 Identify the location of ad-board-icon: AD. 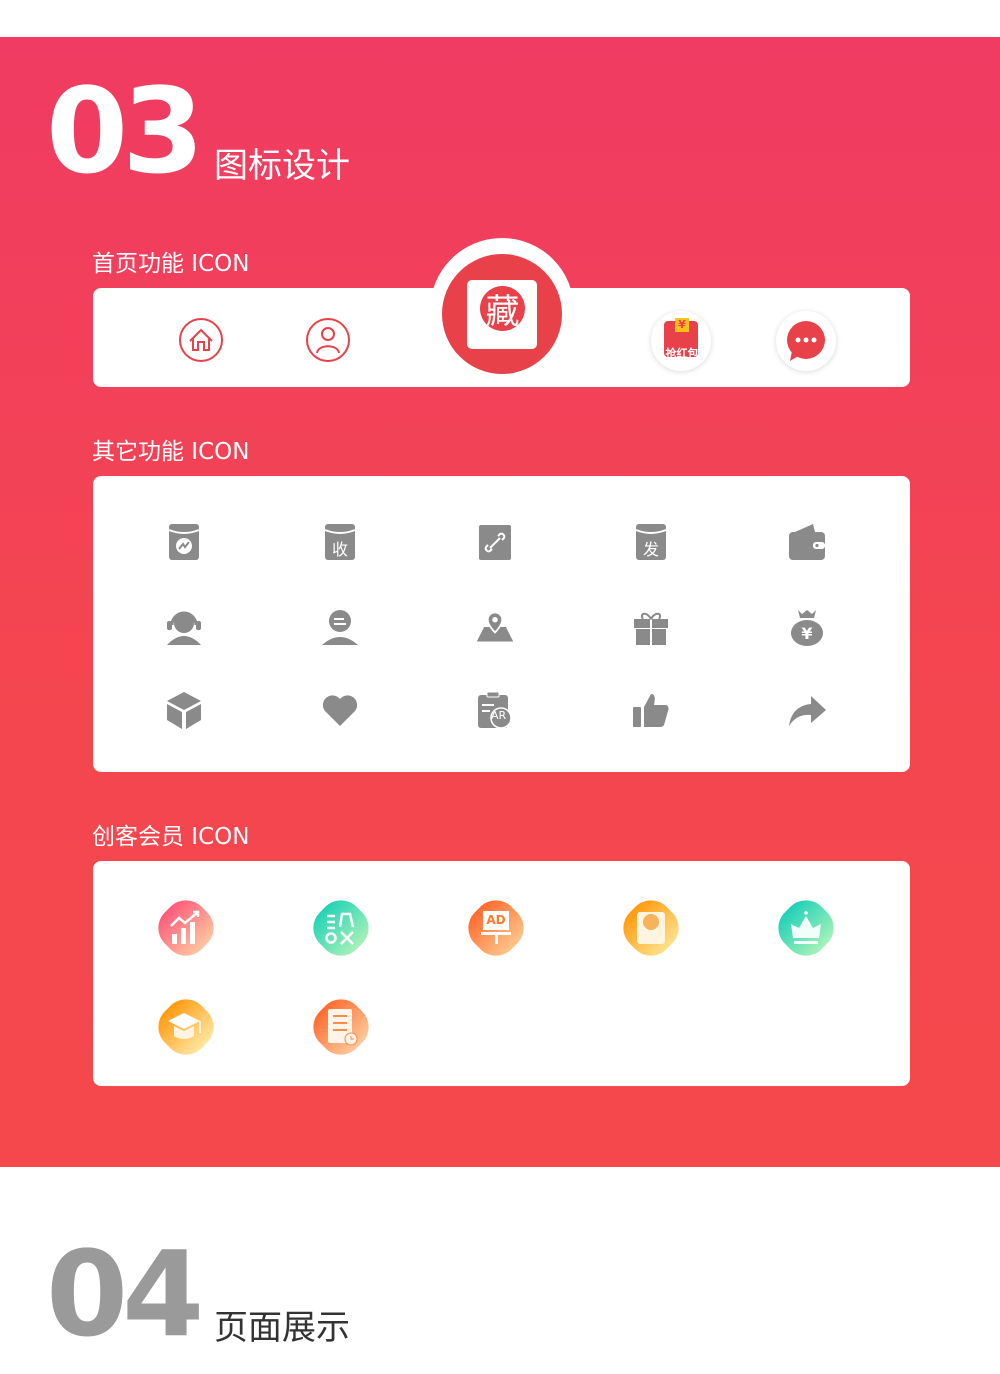
(496, 928).